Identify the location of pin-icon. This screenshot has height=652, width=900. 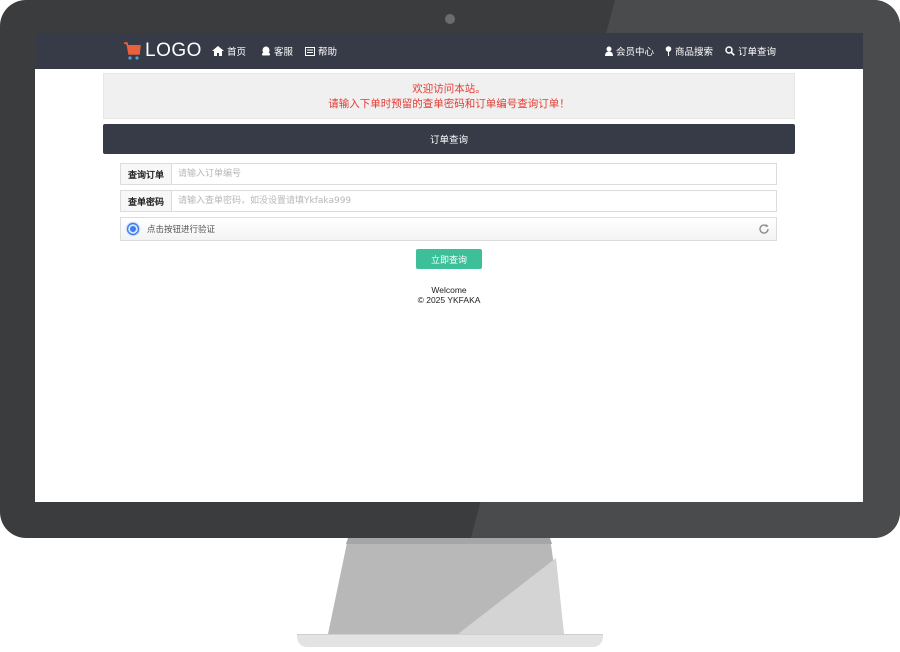
(668, 51).